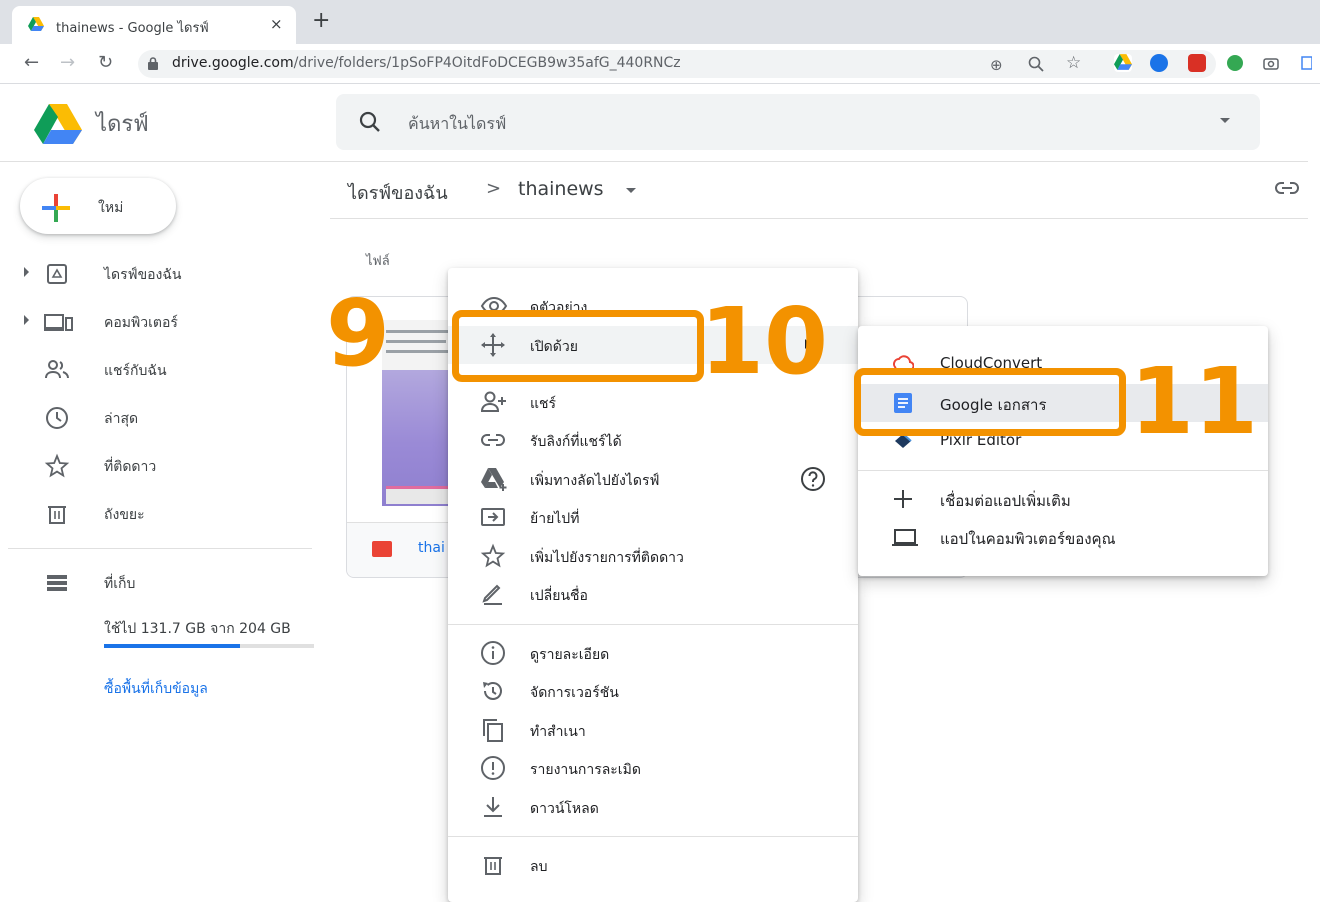 The width and height of the screenshot is (1320, 902). What do you see at coordinates (165, 369) in the screenshot?
I see `sidebar-item-shared-with-me: แชร์กับฉัน` at bounding box center [165, 369].